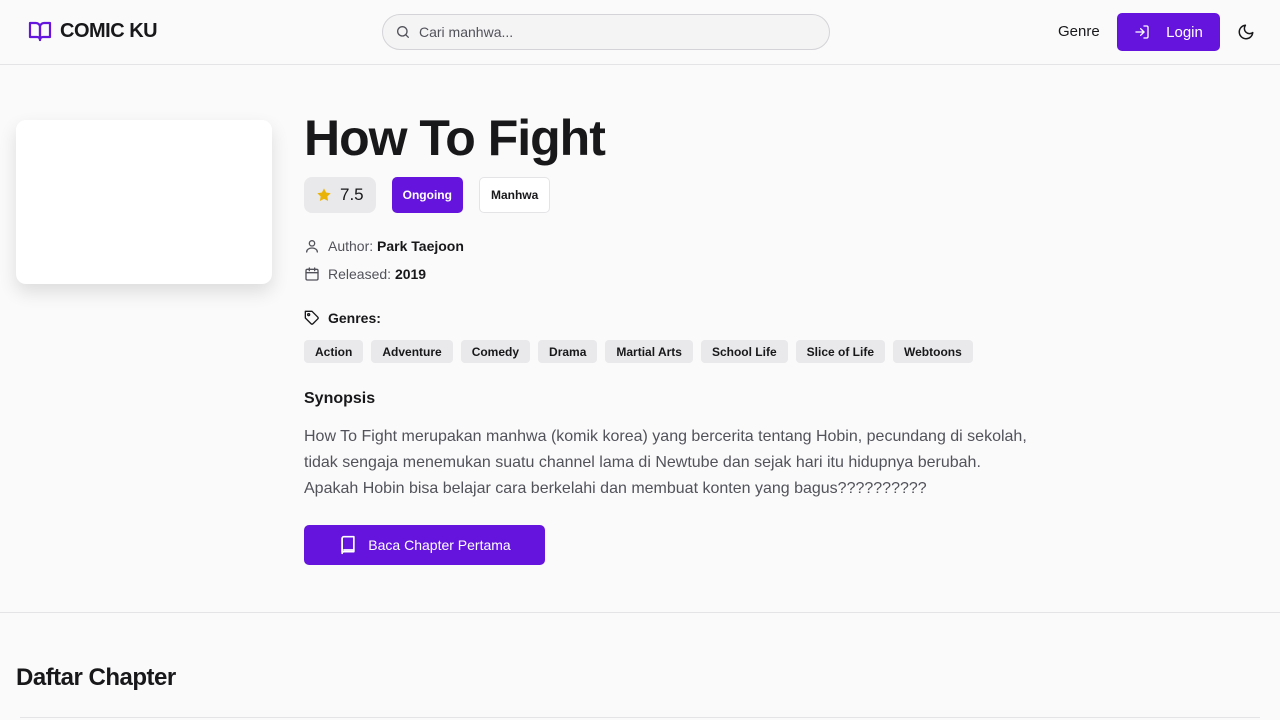 The image size is (1280, 720). What do you see at coordinates (352, 194) in the screenshot?
I see `rating-value: 7.5` at bounding box center [352, 194].